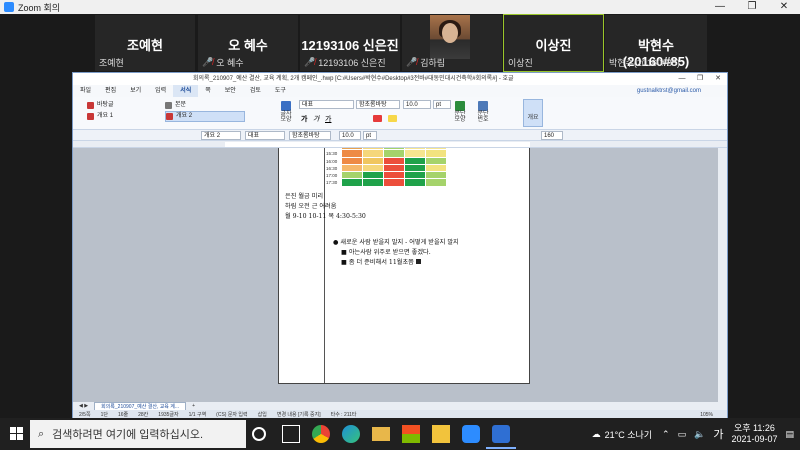 This screenshot has height=450, width=800. Describe the element at coordinates (706, 415) in the screenshot. I see `status-zoom: 105%` at that location.